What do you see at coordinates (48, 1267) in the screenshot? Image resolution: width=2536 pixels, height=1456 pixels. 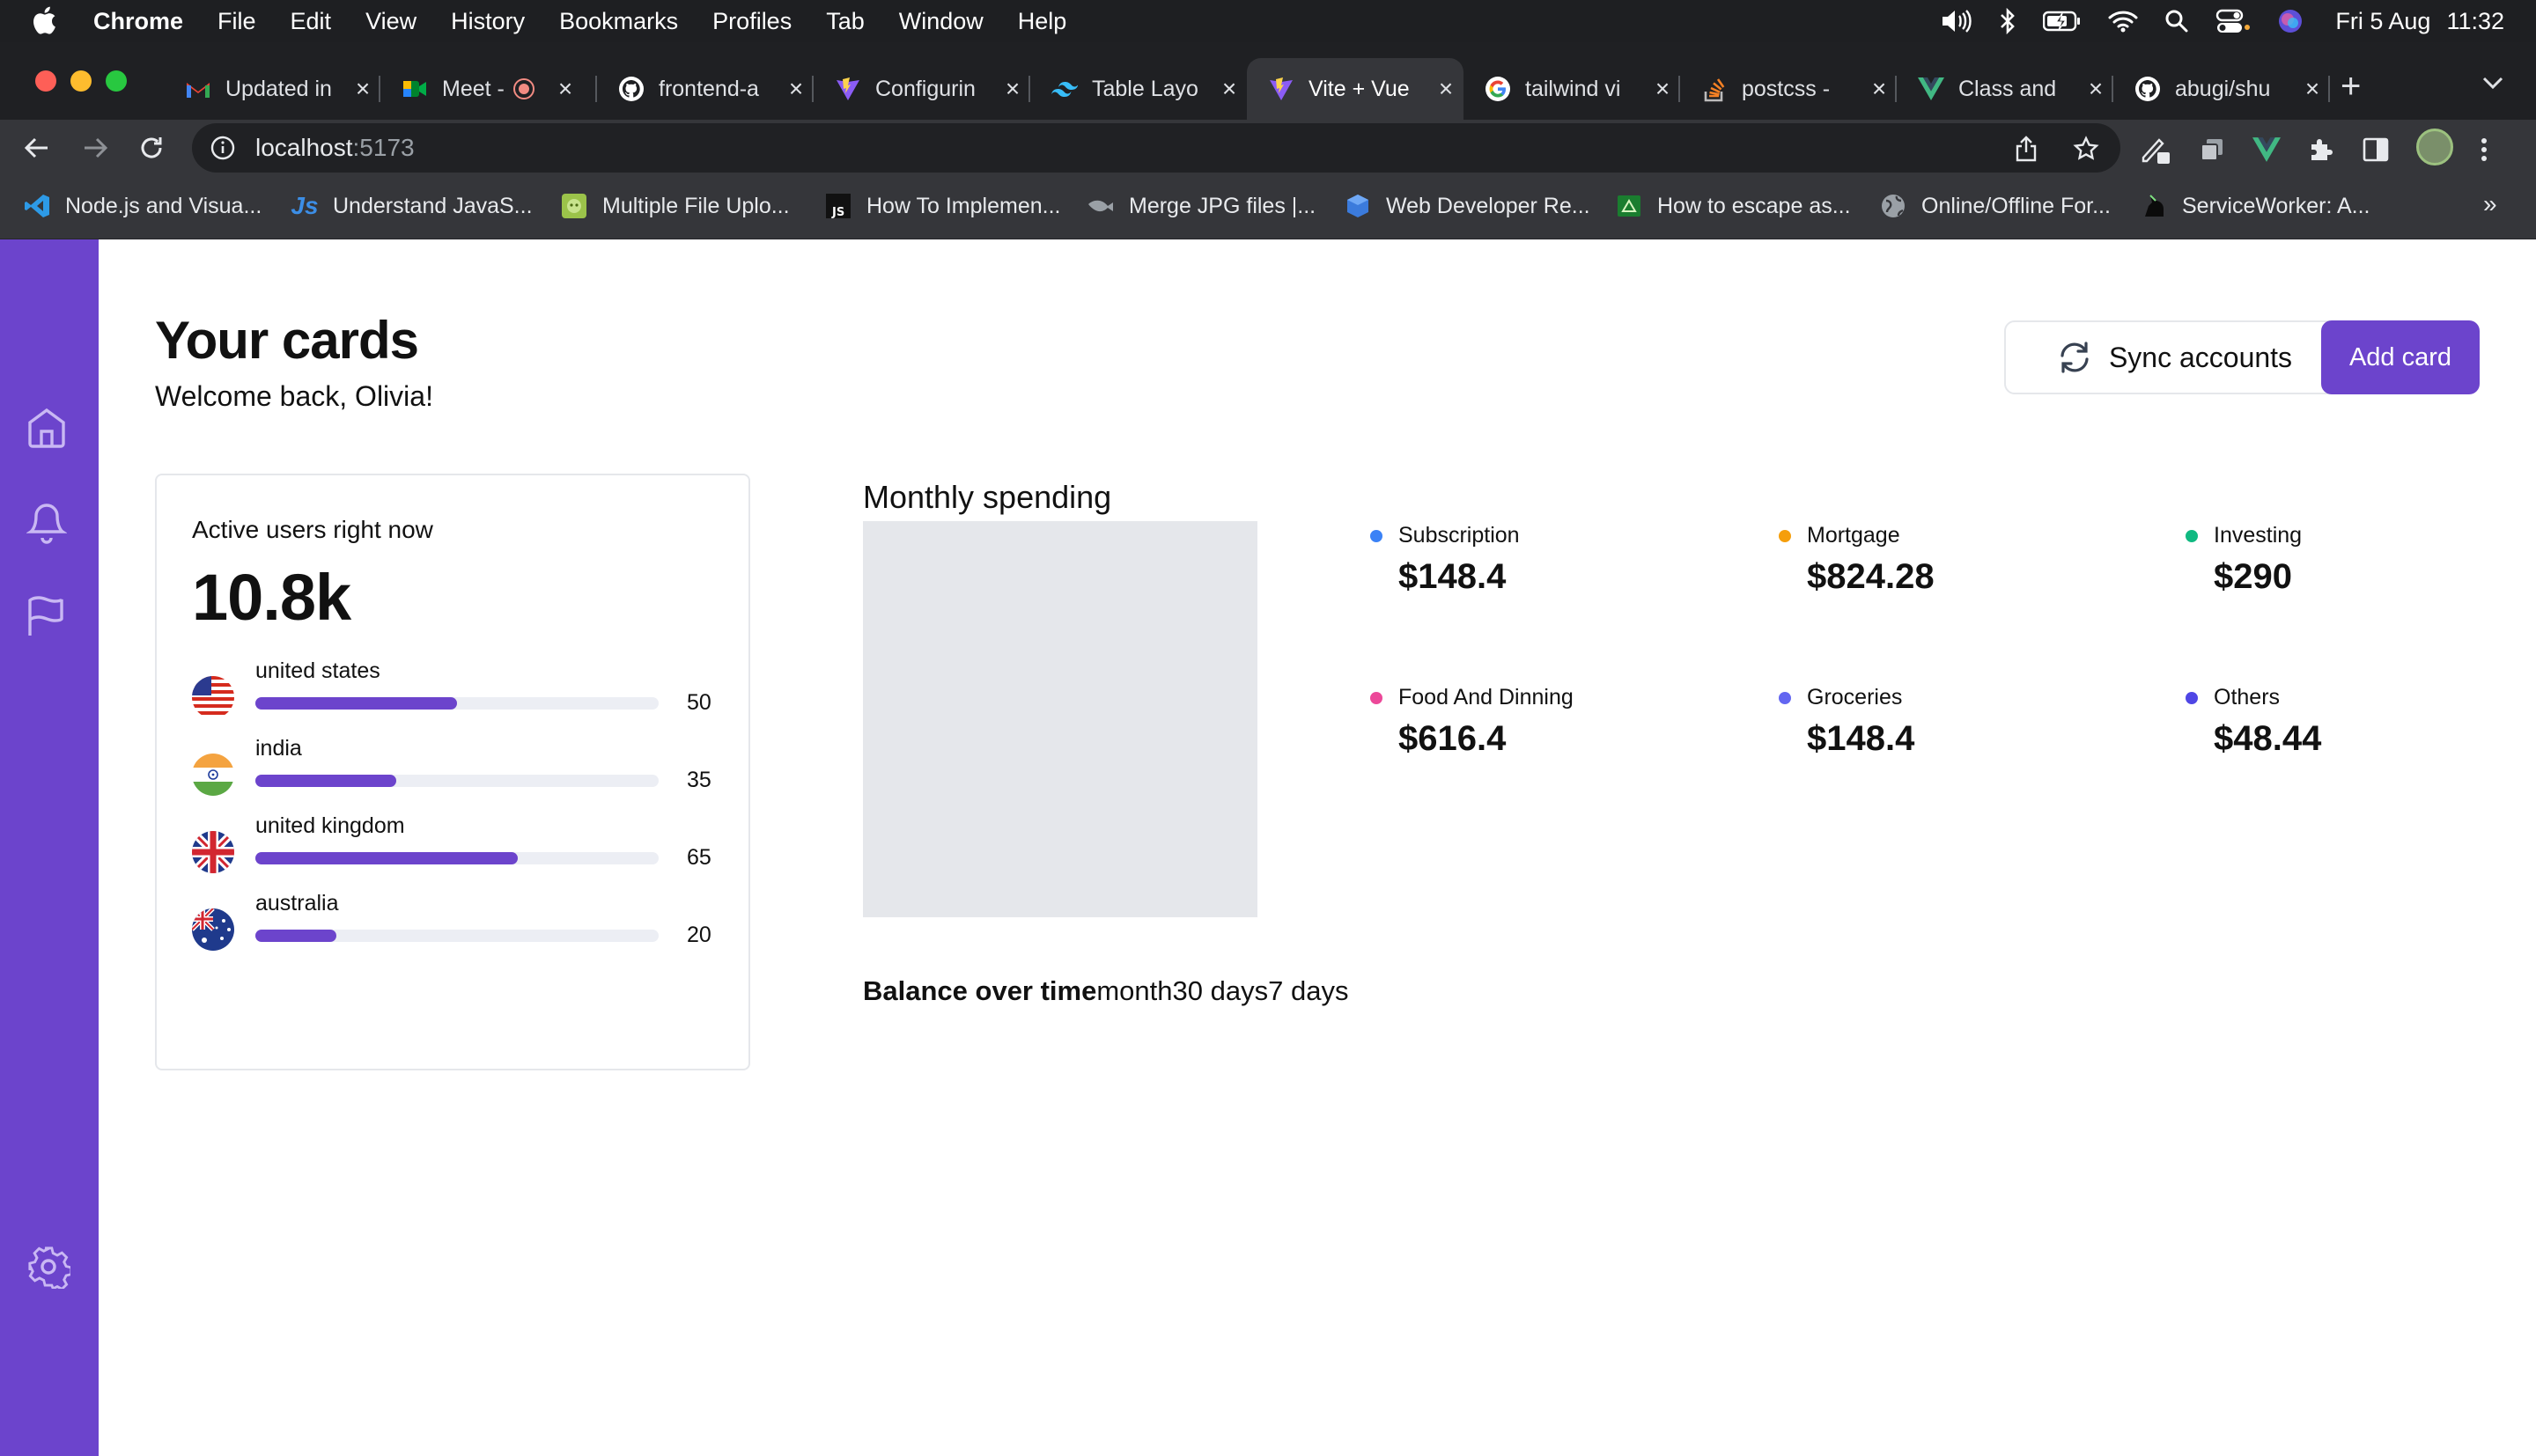 I see `gear-icon` at bounding box center [48, 1267].